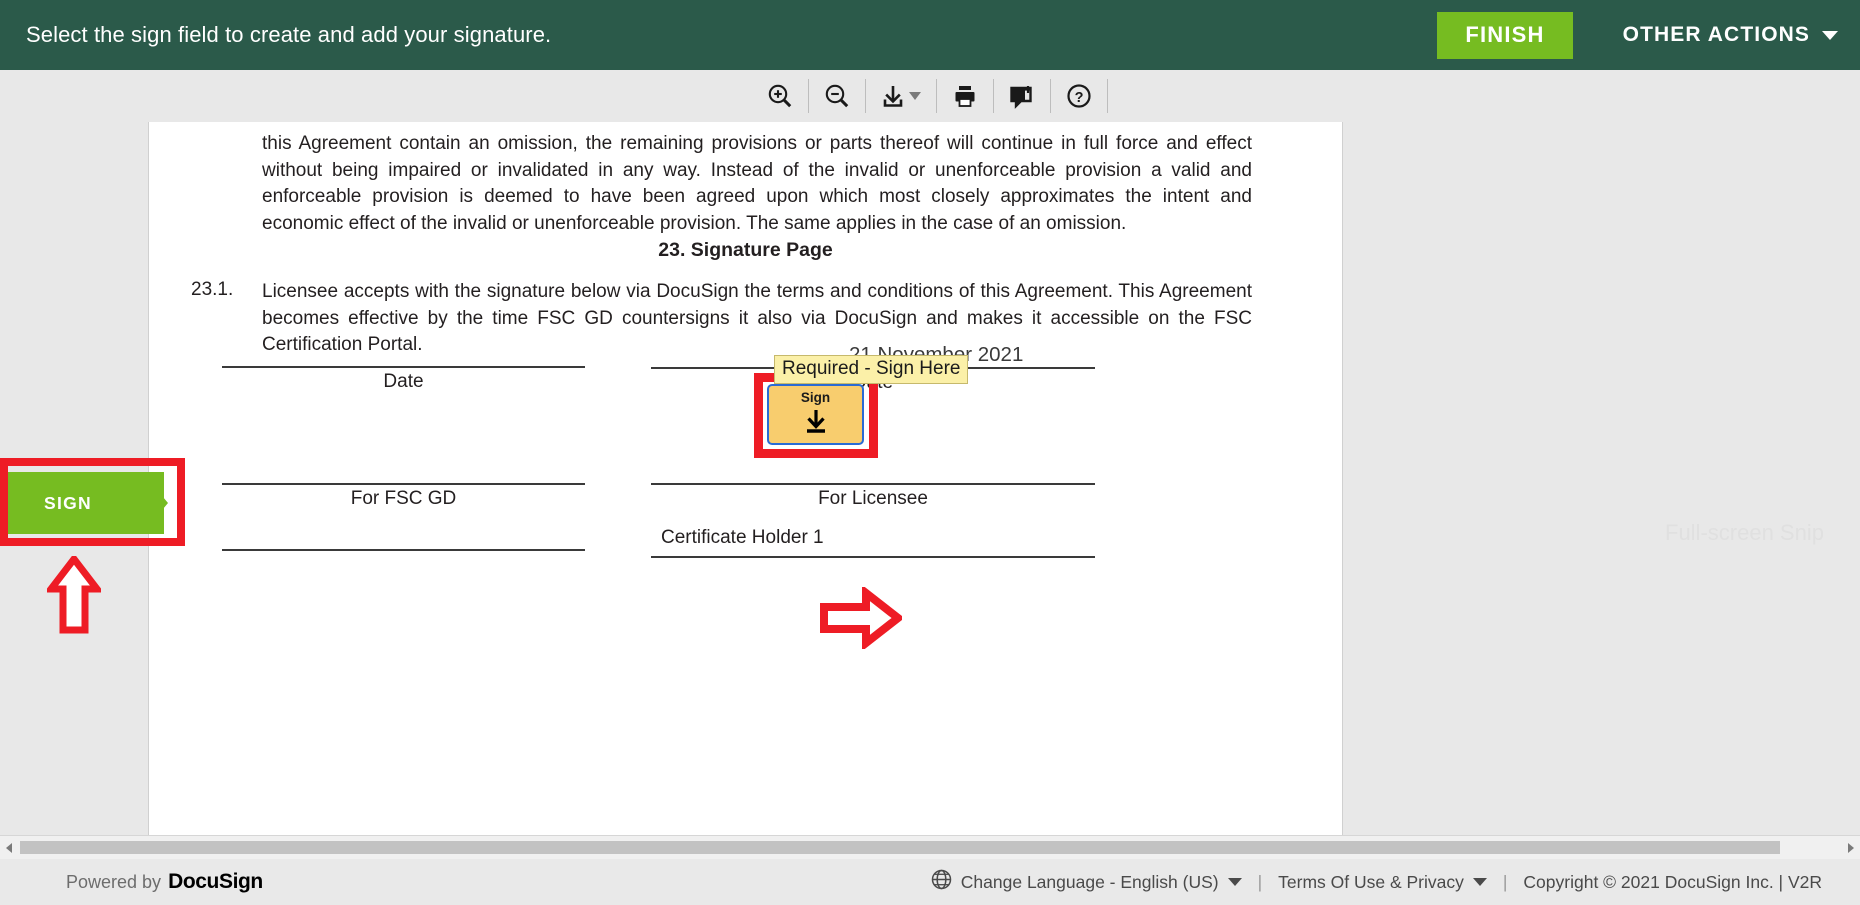  I want to click on docusign-logo: DocuSign, so click(215, 881).